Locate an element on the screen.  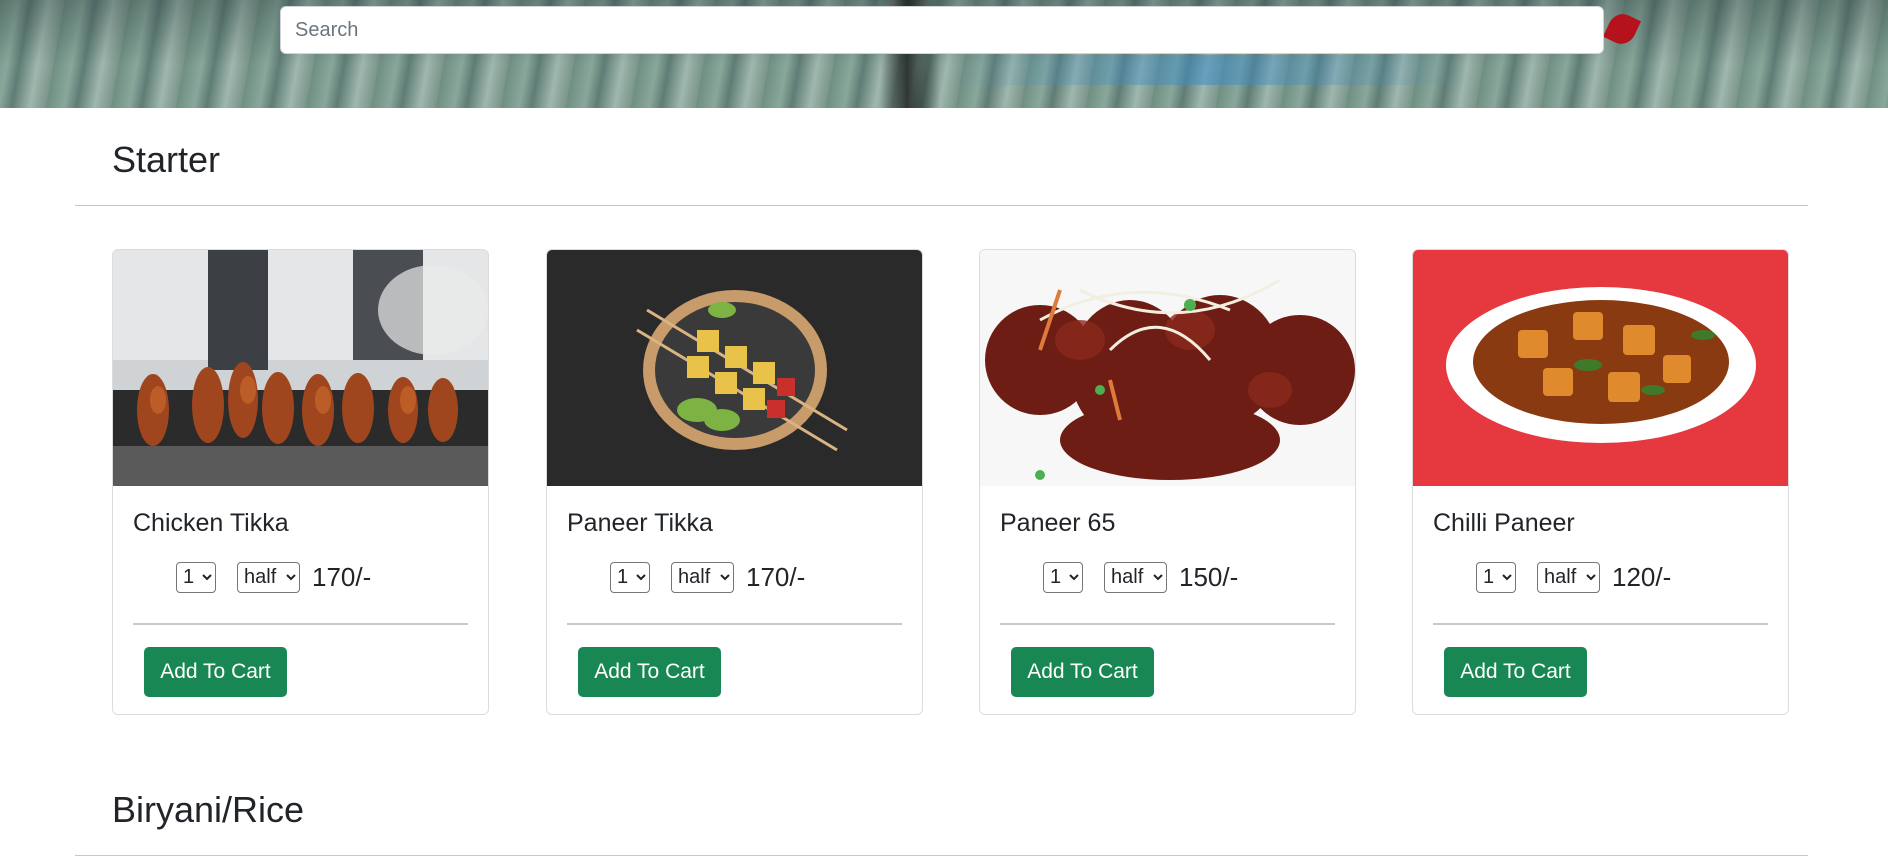
item-name: Chilli Paneer is located at coordinates (1504, 523).